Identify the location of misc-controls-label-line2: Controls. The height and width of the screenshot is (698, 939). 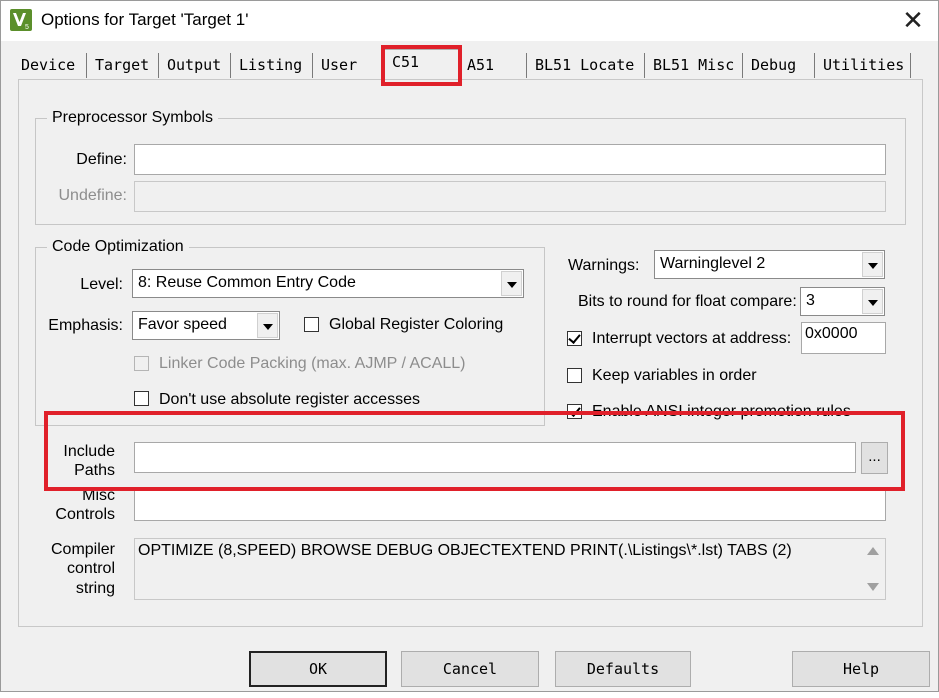
(85, 514).